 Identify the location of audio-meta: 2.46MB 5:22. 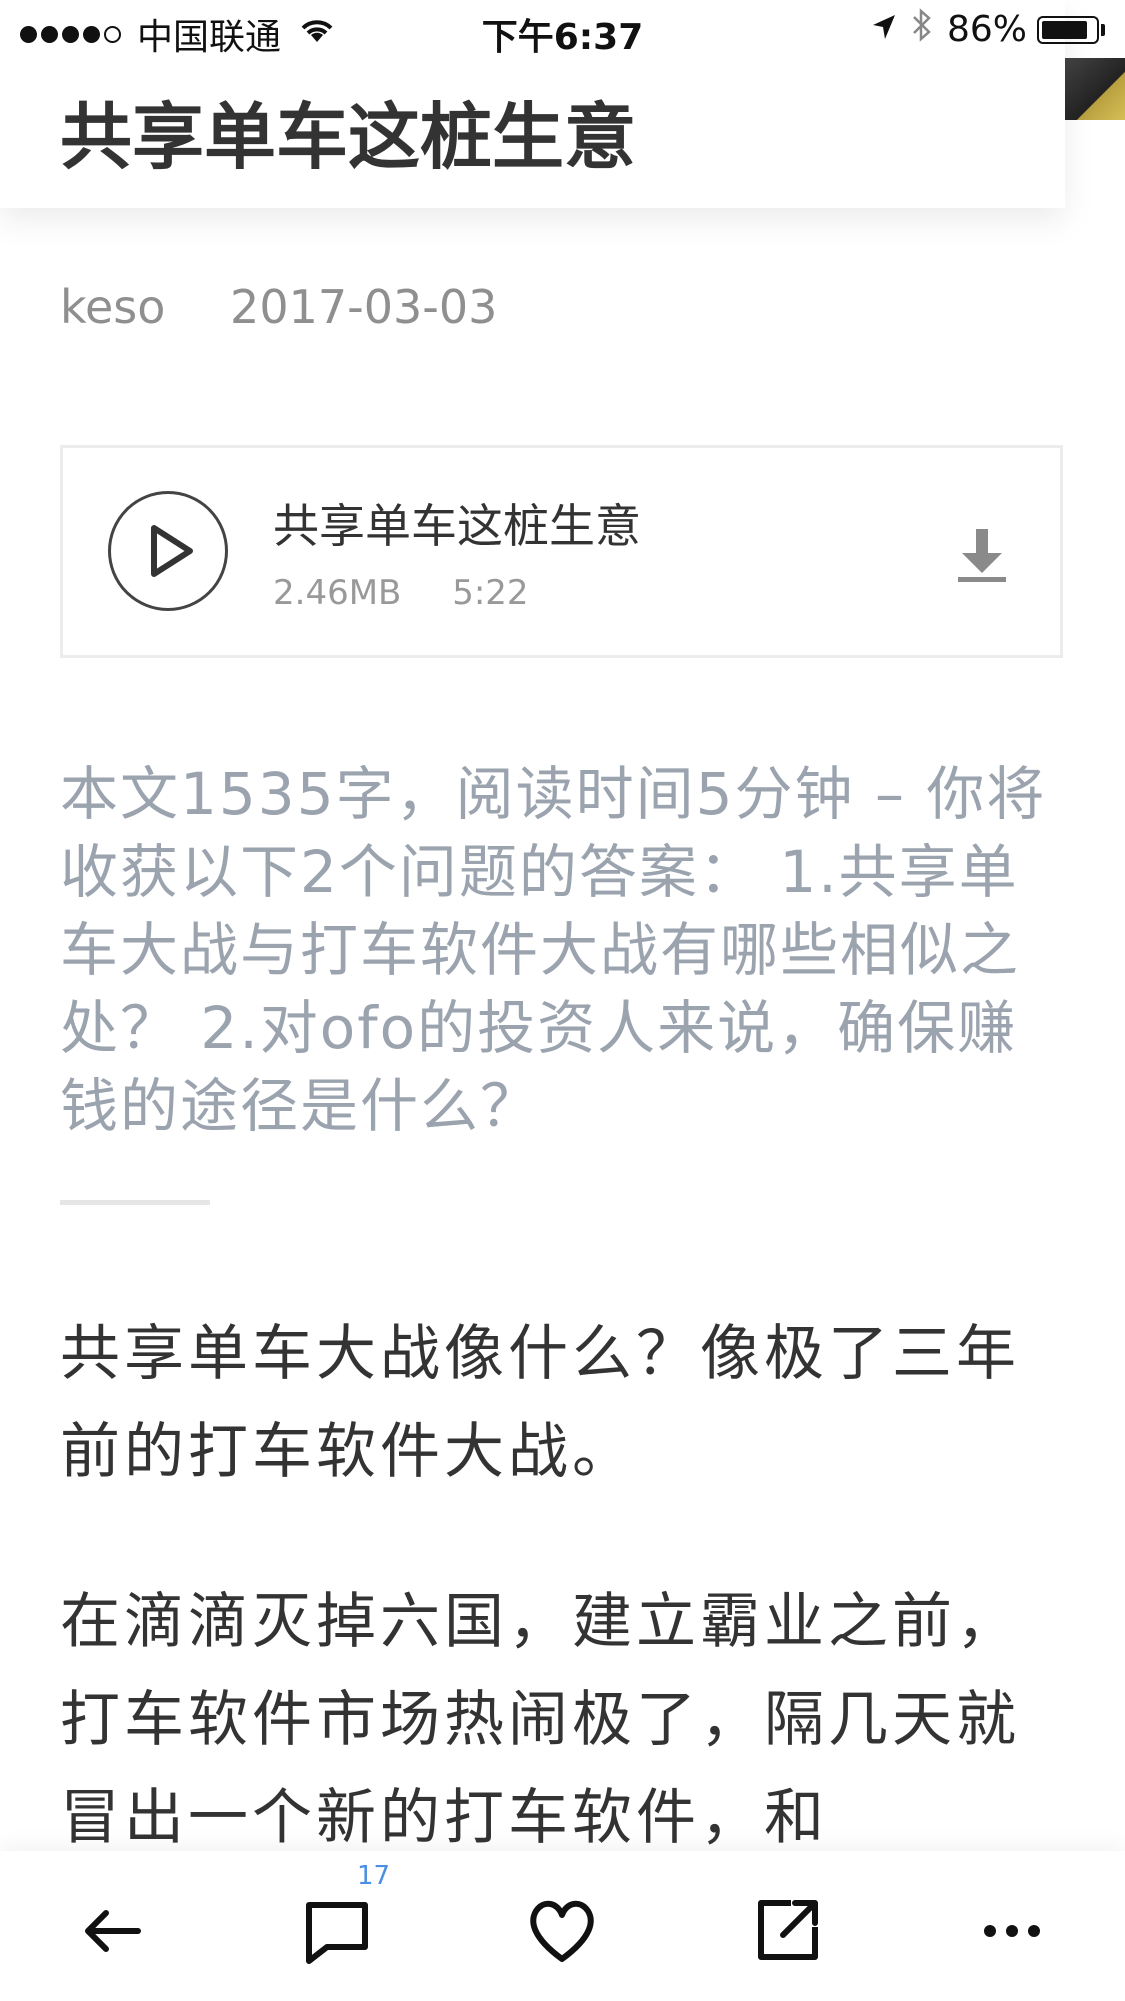
(401, 593).